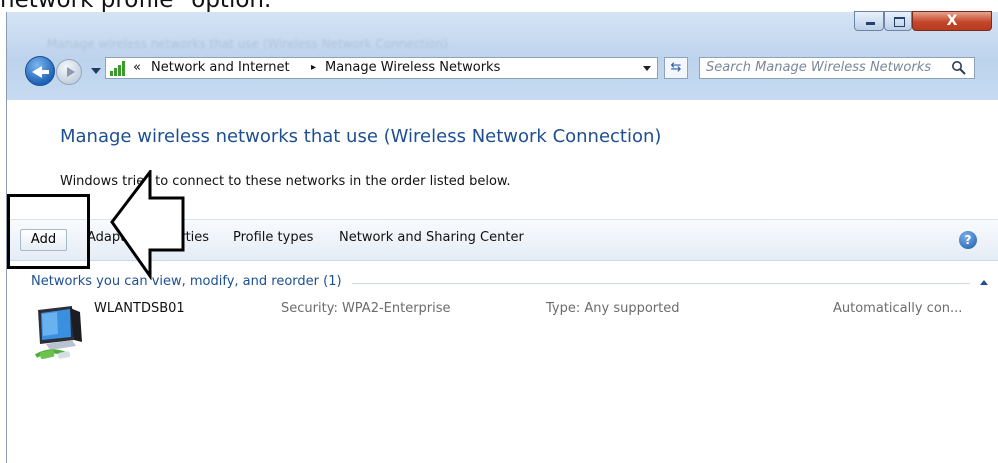 The height and width of the screenshot is (463, 998). What do you see at coordinates (96, 71) in the screenshot?
I see `history-dropdown-icon` at bounding box center [96, 71].